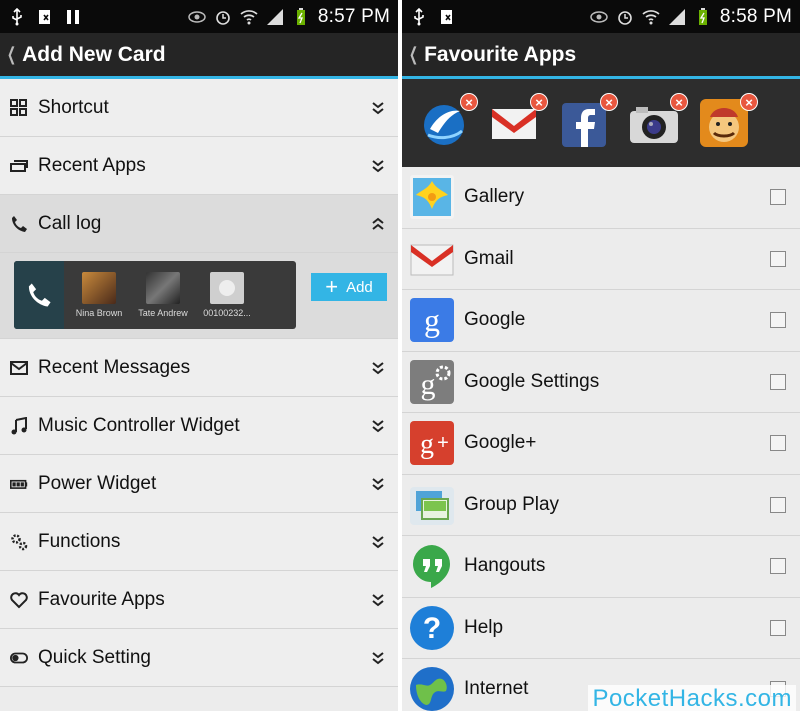 The width and height of the screenshot is (800, 711). I want to click on pause-icon, so click(73, 17).